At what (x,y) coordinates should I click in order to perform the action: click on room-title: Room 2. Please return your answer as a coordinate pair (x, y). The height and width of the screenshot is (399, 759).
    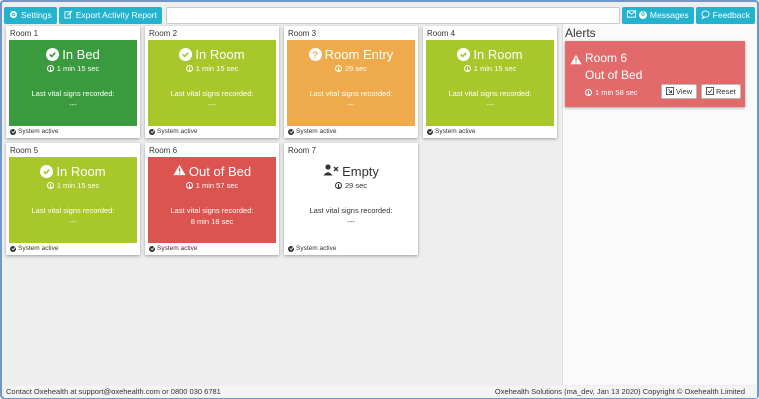
    Looking at the image, I should click on (163, 33).